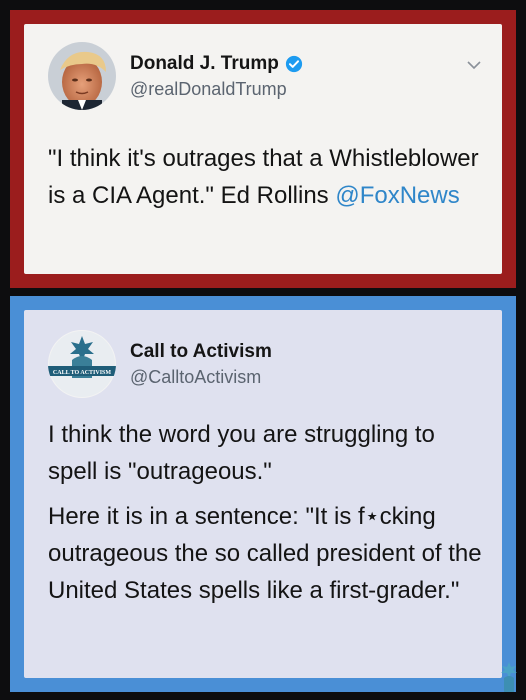 The height and width of the screenshot is (700, 526). I want to click on user-handle: @realDonaldTrump, so click(216, 89).